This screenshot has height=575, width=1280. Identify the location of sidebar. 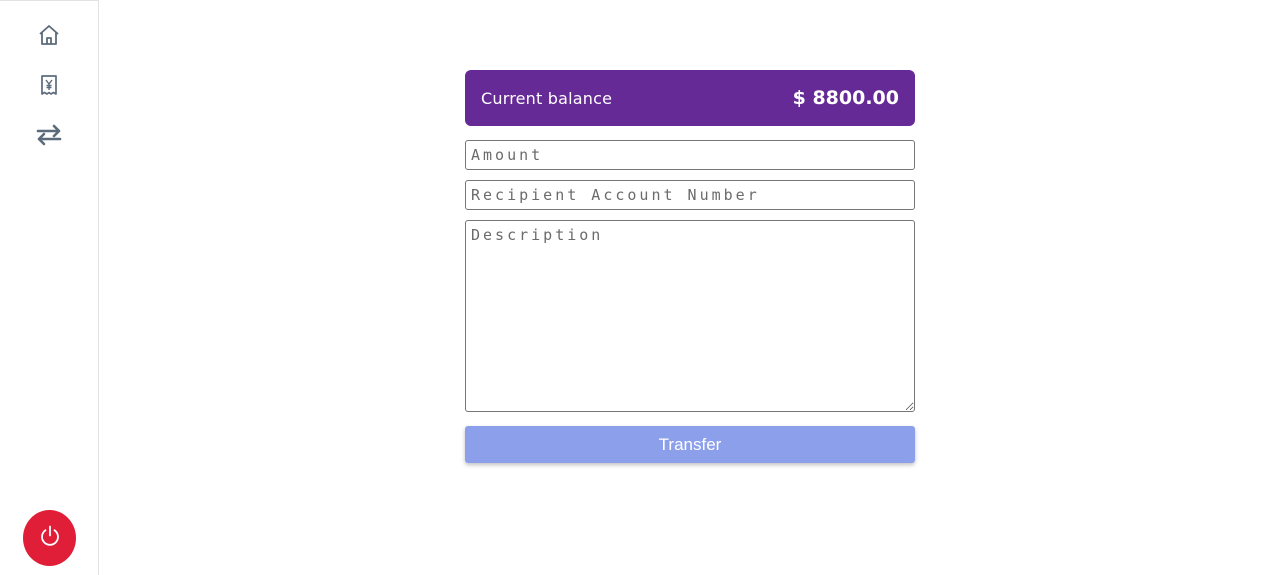
(49, 287).